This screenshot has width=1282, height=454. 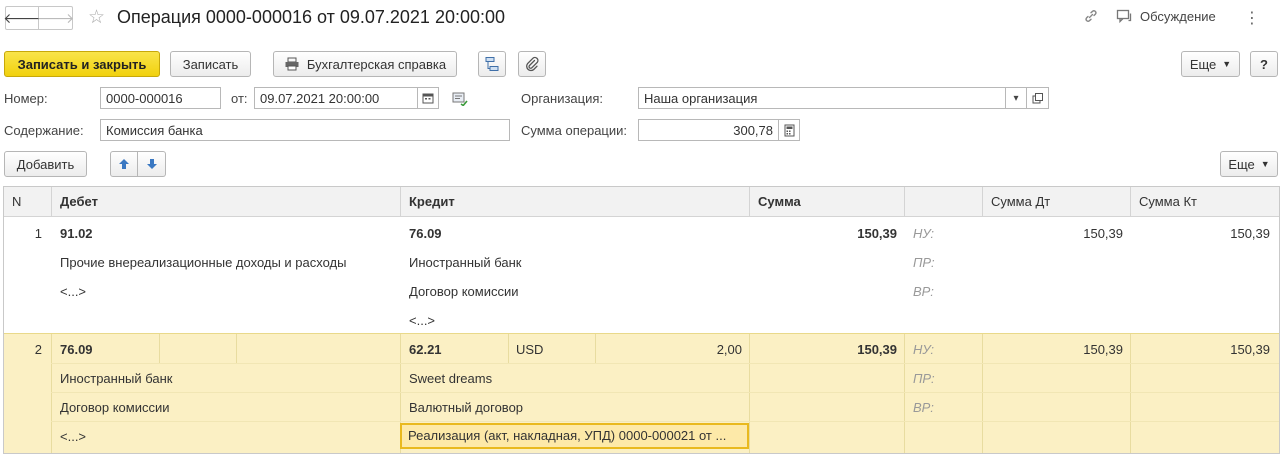 What do you see at coordinates (425, 349) in the screenshot?
I see `credit-account: 62.21` at bounding box center [425, 349].